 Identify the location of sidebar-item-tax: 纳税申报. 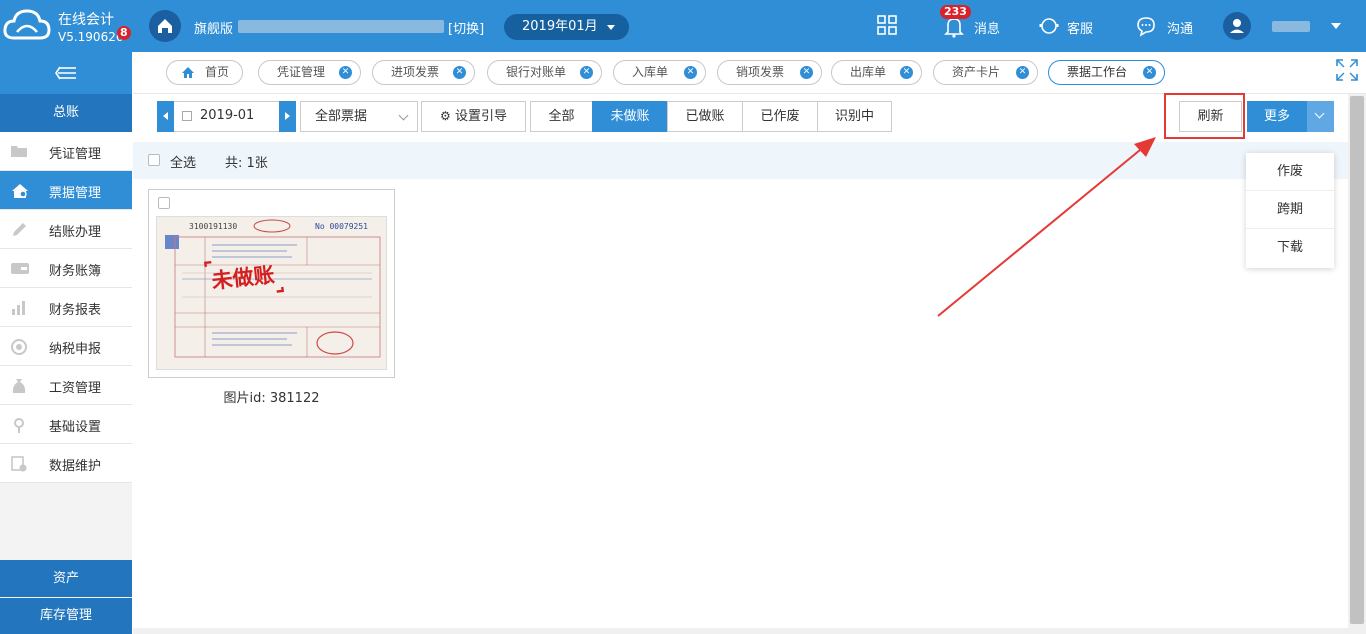
(66, 346).